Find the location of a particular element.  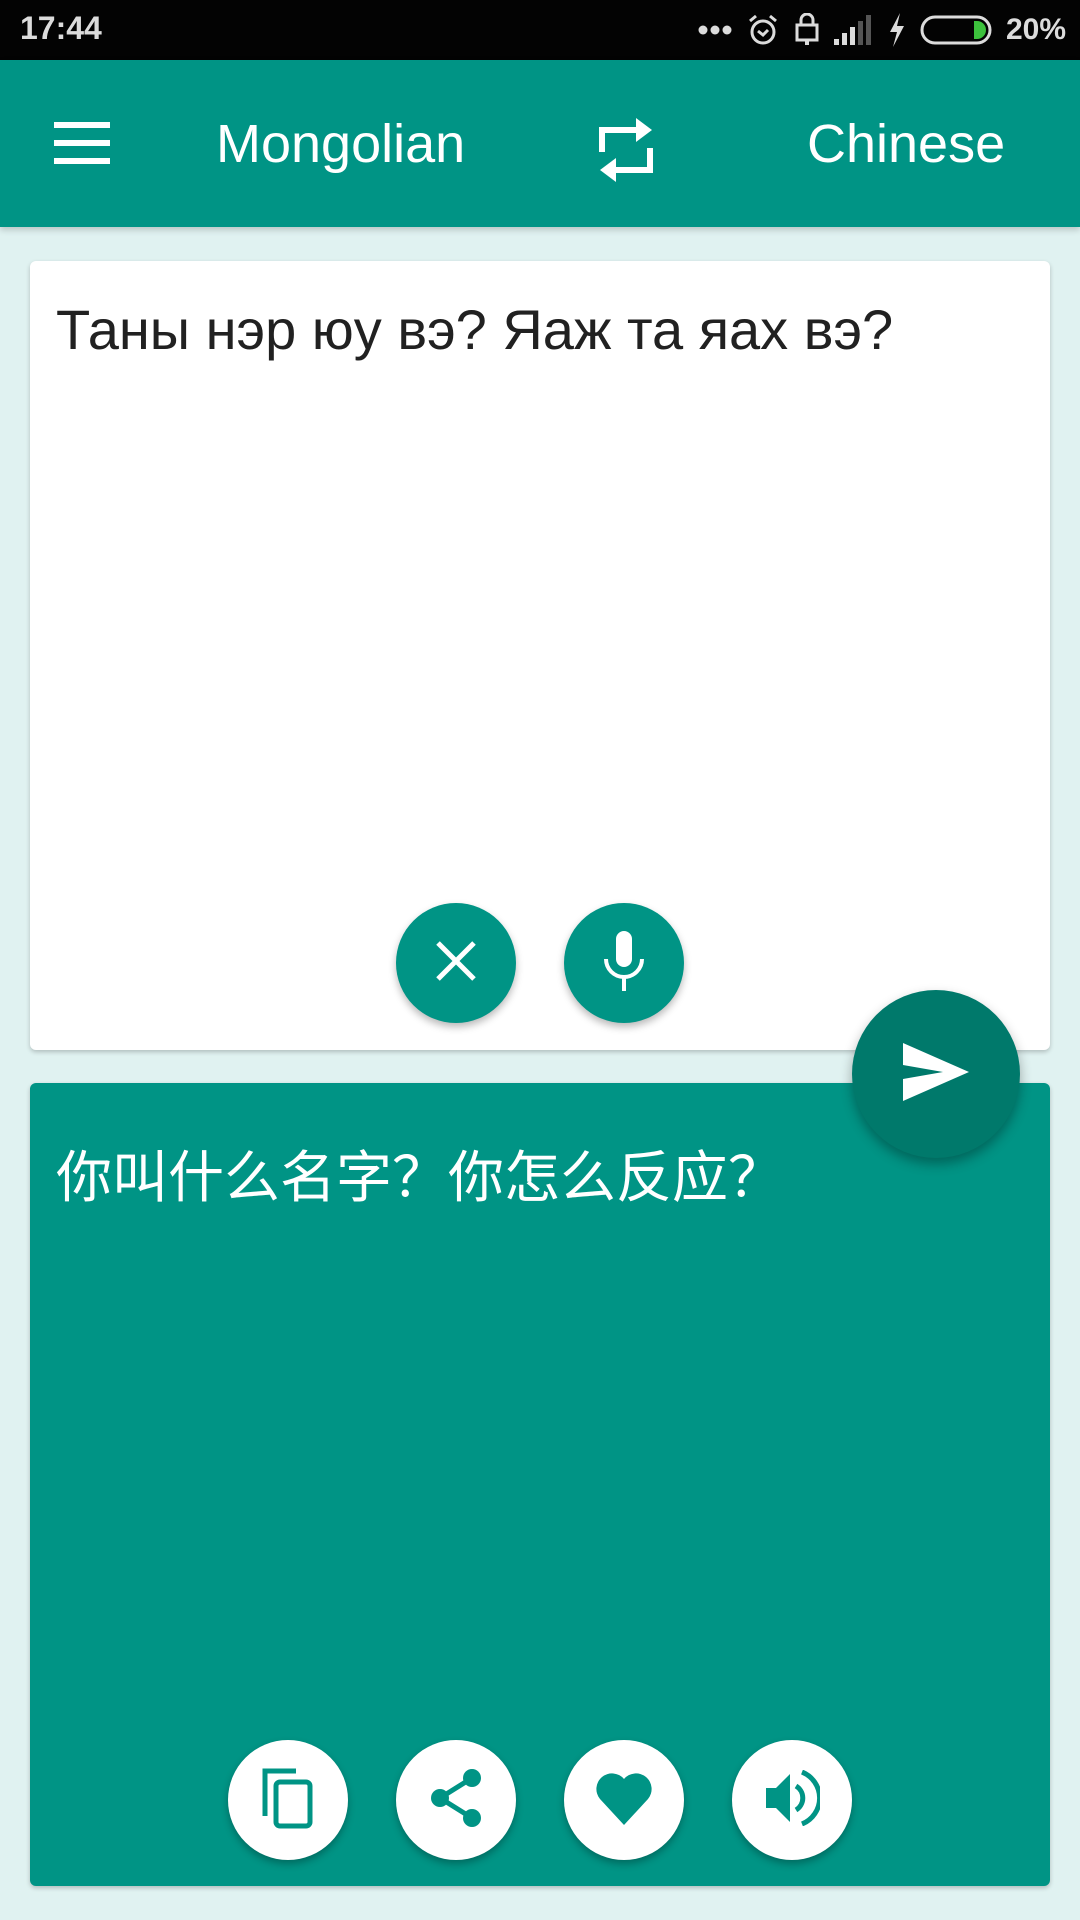

microphone-icon is located at coordinates (624, 963).